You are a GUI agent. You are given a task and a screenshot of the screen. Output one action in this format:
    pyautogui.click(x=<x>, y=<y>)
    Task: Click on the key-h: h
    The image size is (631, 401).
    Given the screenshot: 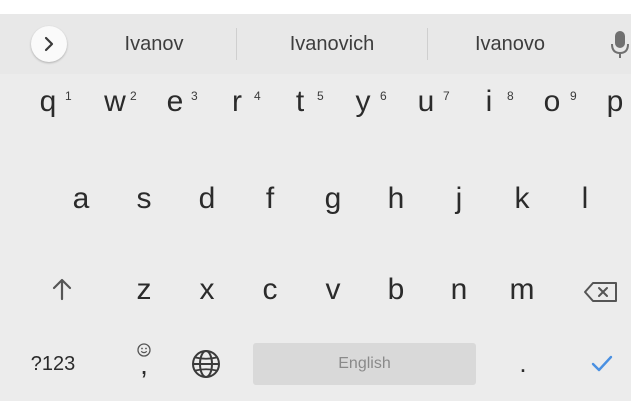 What is the action you would take?
    pyautogui.click(x=396, y=199)
    